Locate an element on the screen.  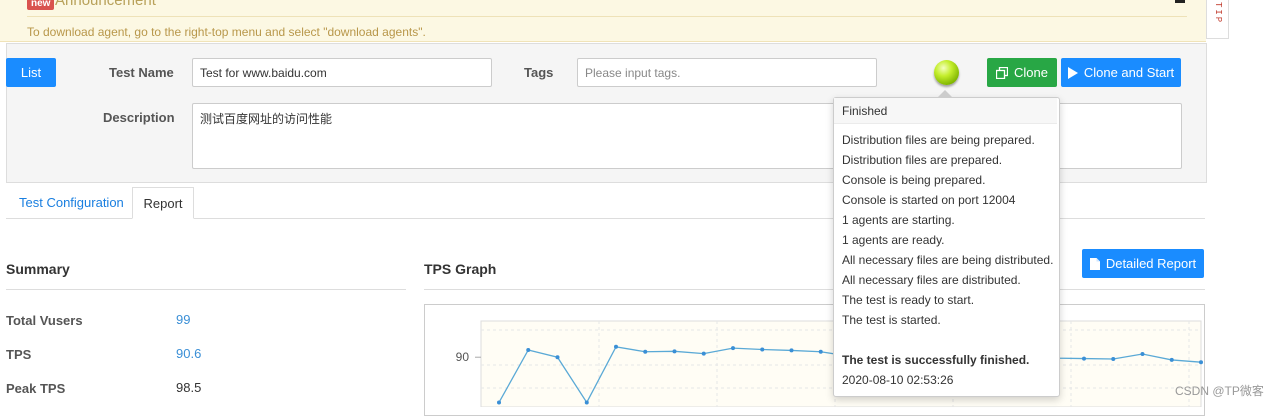
popover-log-line: 1 agents are ready. is located at coordinates (893, 240).